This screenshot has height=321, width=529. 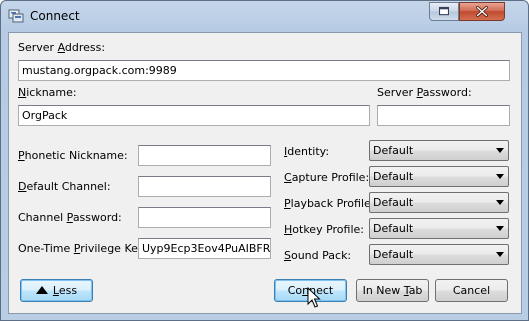 What do you see at coordinates (392, 290) in the screenshot?
I see `in-new-tab-button: In New Tab` at bounding box center [392, 290].